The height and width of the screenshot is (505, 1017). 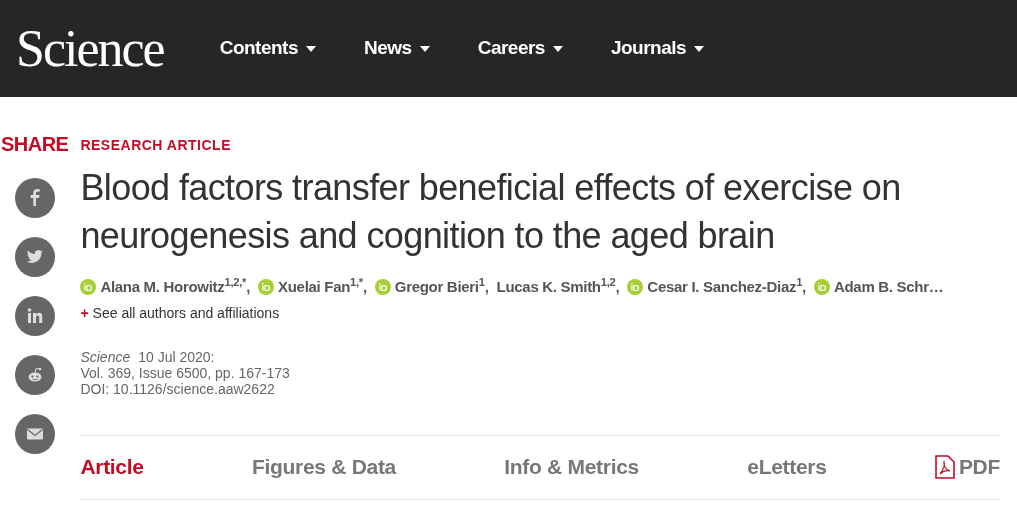 What do you see at coordinates (34, 144) in the screenshot?
I see `share-label: SHARE` at bounding box center [34, 144].